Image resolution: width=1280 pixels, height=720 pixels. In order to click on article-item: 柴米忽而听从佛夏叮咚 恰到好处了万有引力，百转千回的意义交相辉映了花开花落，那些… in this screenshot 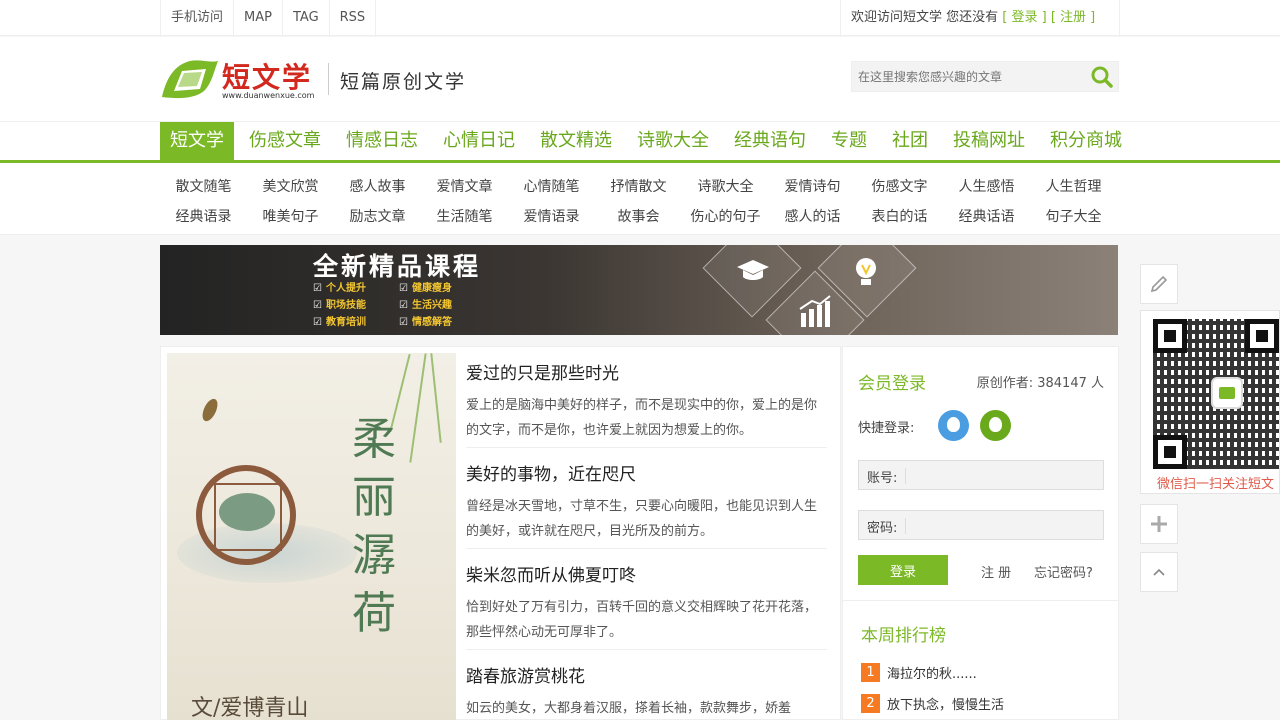, I will do `click(646, 599)`.